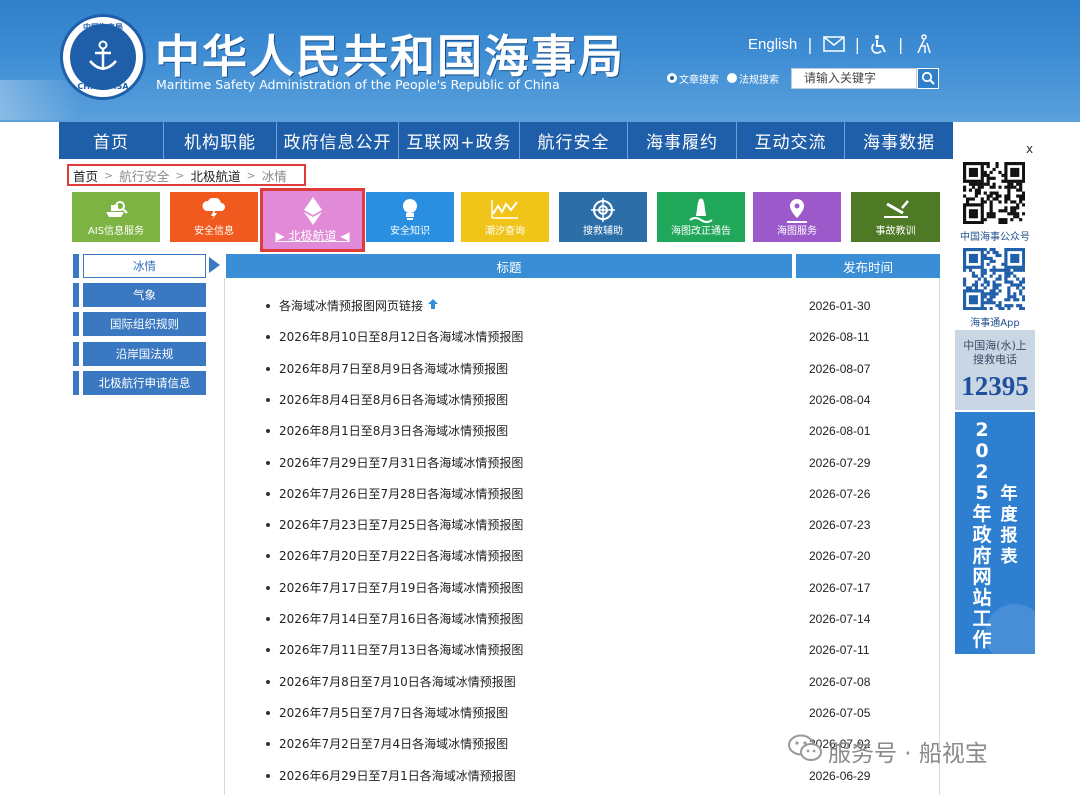  Describe the element at coordinates (839, 650) in the screenshot. I see `article-date: 2026-07-11` at that location.